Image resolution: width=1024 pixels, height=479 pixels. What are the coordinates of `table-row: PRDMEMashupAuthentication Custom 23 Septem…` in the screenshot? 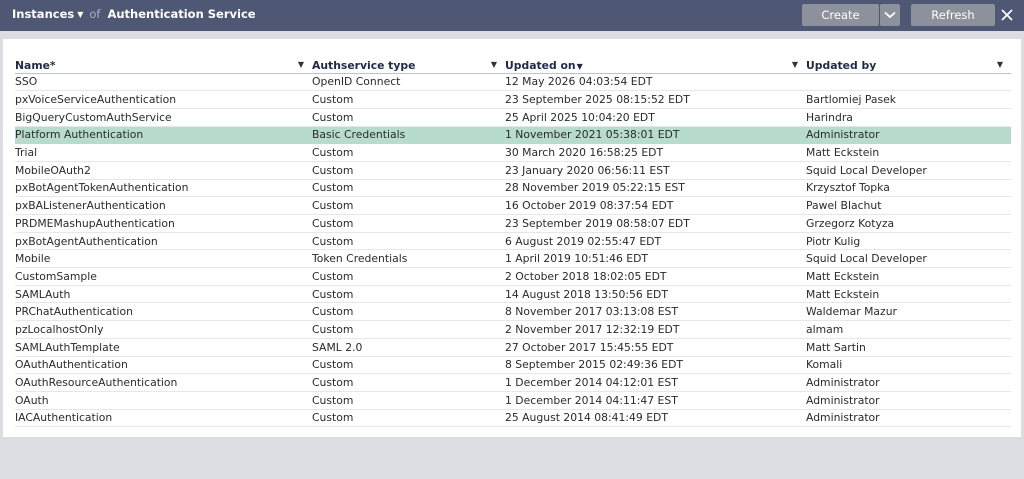 It's located at (513, 223).